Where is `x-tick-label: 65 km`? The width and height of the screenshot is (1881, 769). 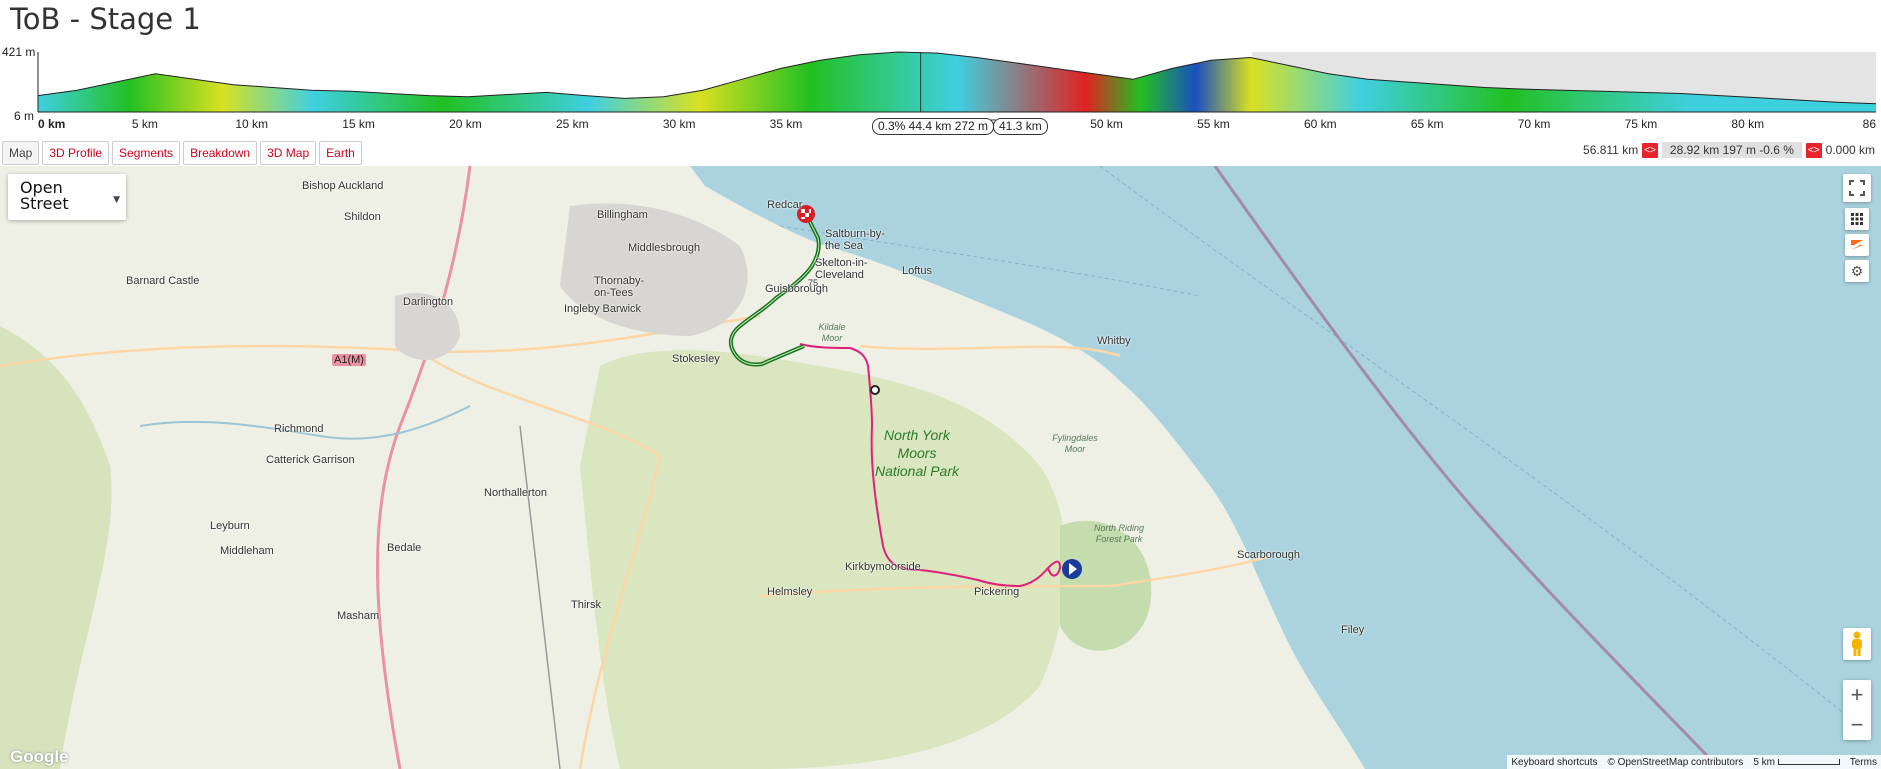 x-tick-label: 65 km is located at coordinates (1427, 124).